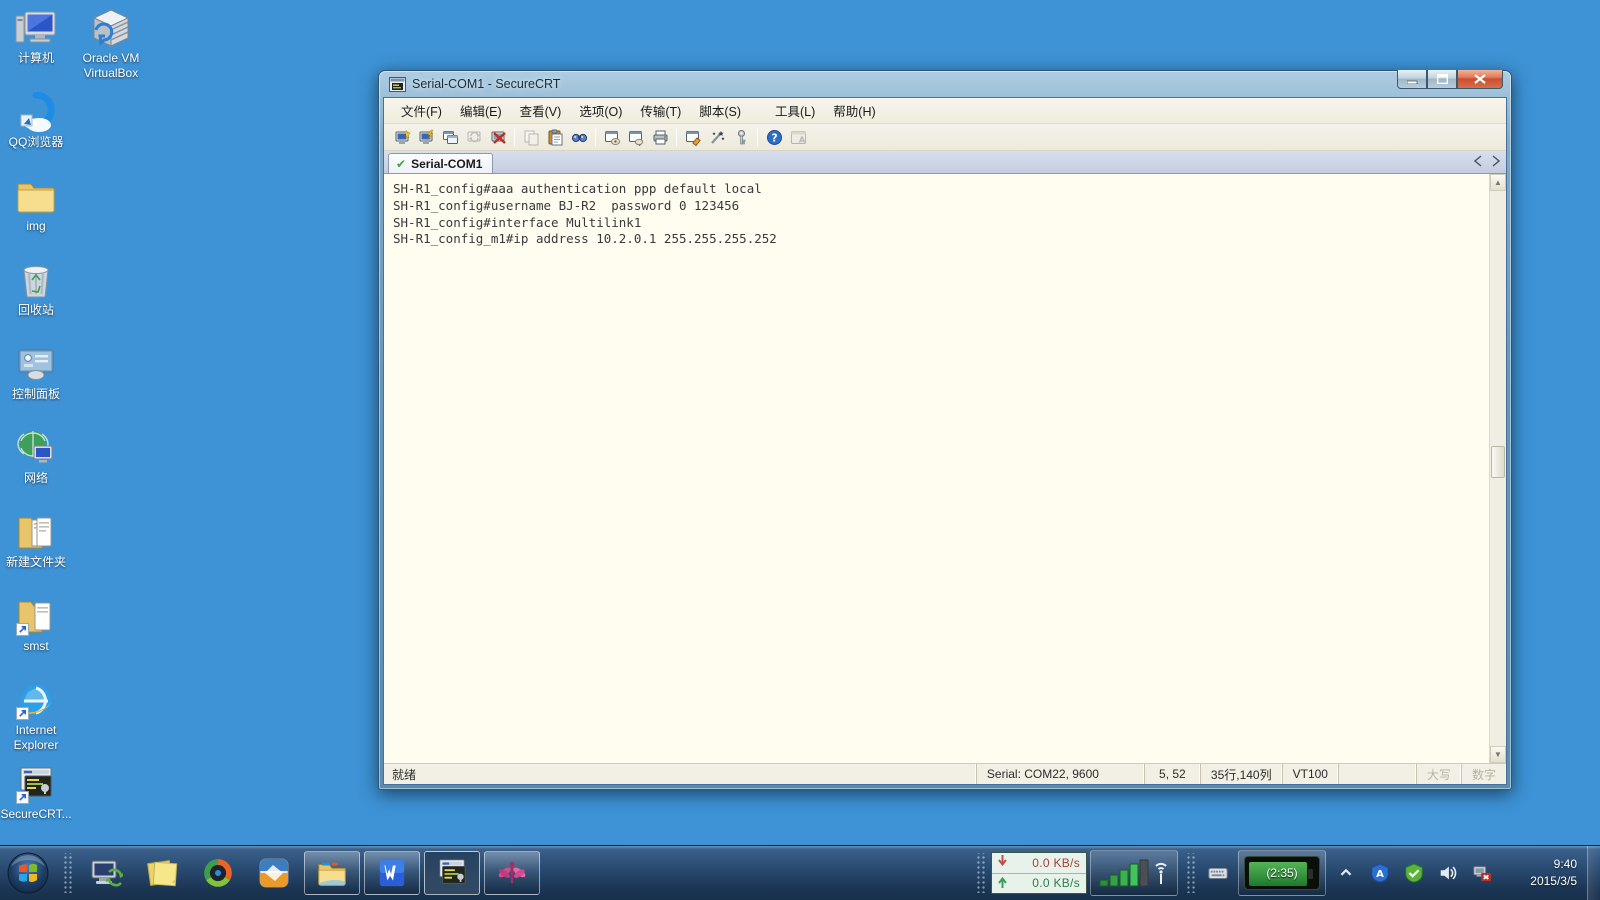  I want to click on copy-icon, so click(531, 137).